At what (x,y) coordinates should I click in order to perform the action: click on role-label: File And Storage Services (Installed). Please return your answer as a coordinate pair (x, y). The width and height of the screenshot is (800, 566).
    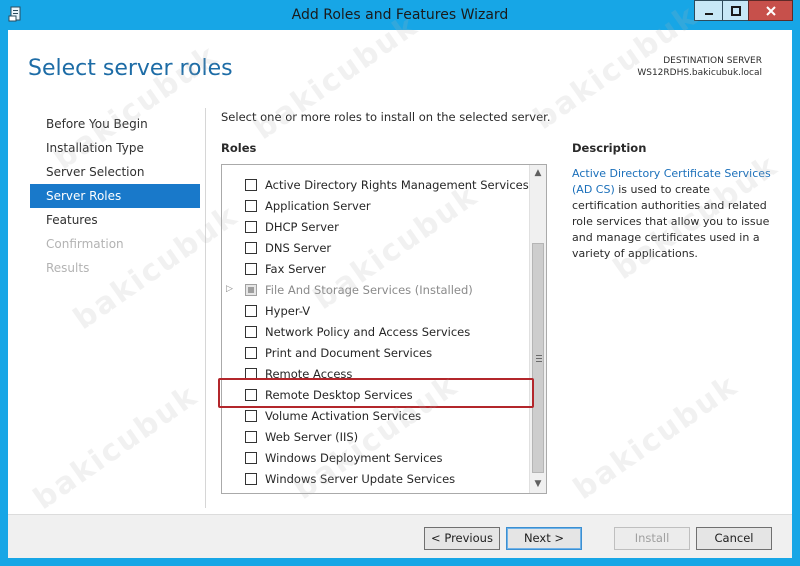
    Looking at the image, I should click on (369, 290).